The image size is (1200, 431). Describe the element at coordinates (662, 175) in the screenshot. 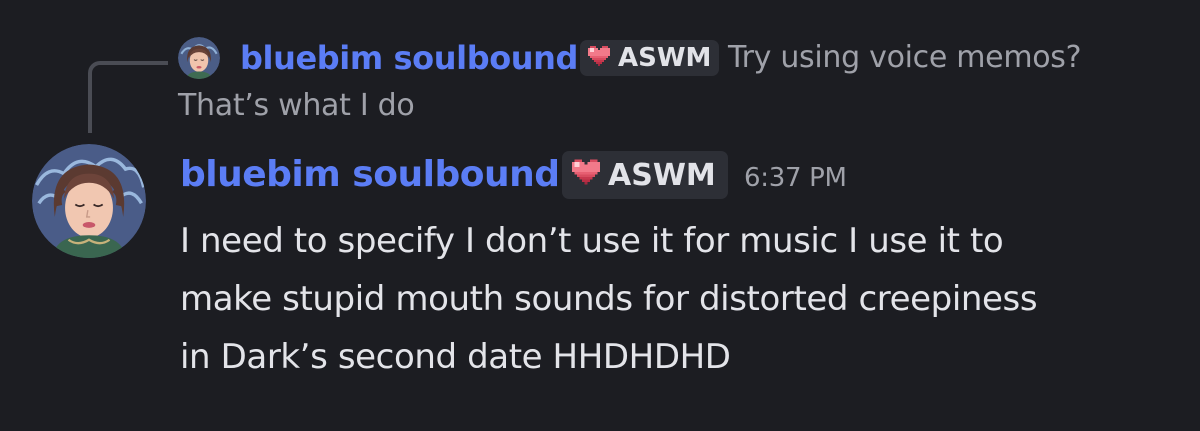

I see `message-tag-label: ASWM` at that location.